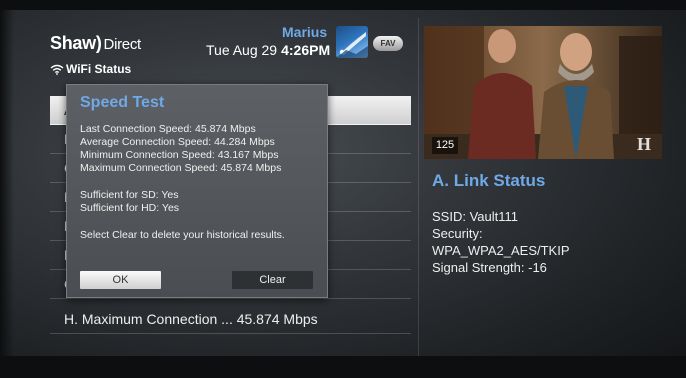 The image size is (686, 378). I want to click on last-speed: Last Connection Speed: 45.874 Mbps, so click(168, 129).